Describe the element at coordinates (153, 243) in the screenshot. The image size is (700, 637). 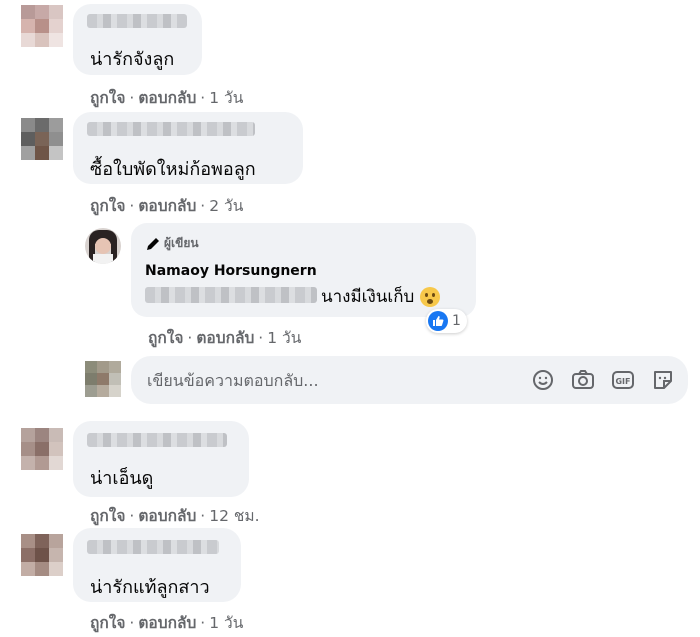
I see `pencil-icon` at that location.